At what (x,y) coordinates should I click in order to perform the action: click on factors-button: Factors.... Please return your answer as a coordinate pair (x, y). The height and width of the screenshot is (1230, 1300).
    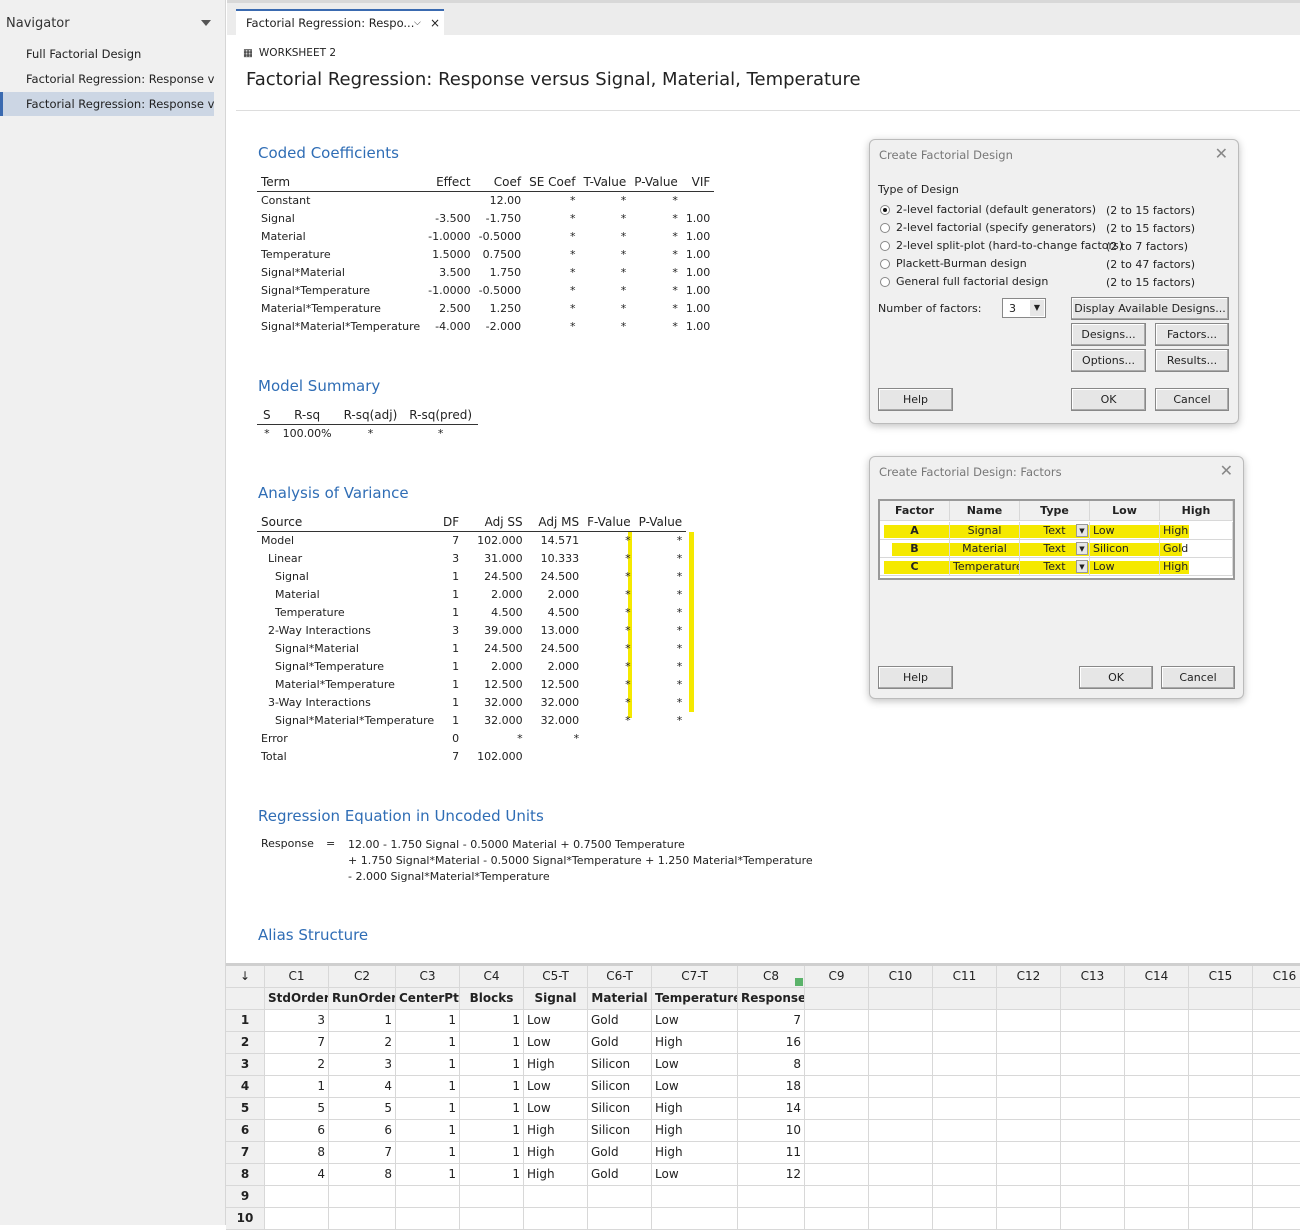
    Looking at the image, I should click on (1192, 334).